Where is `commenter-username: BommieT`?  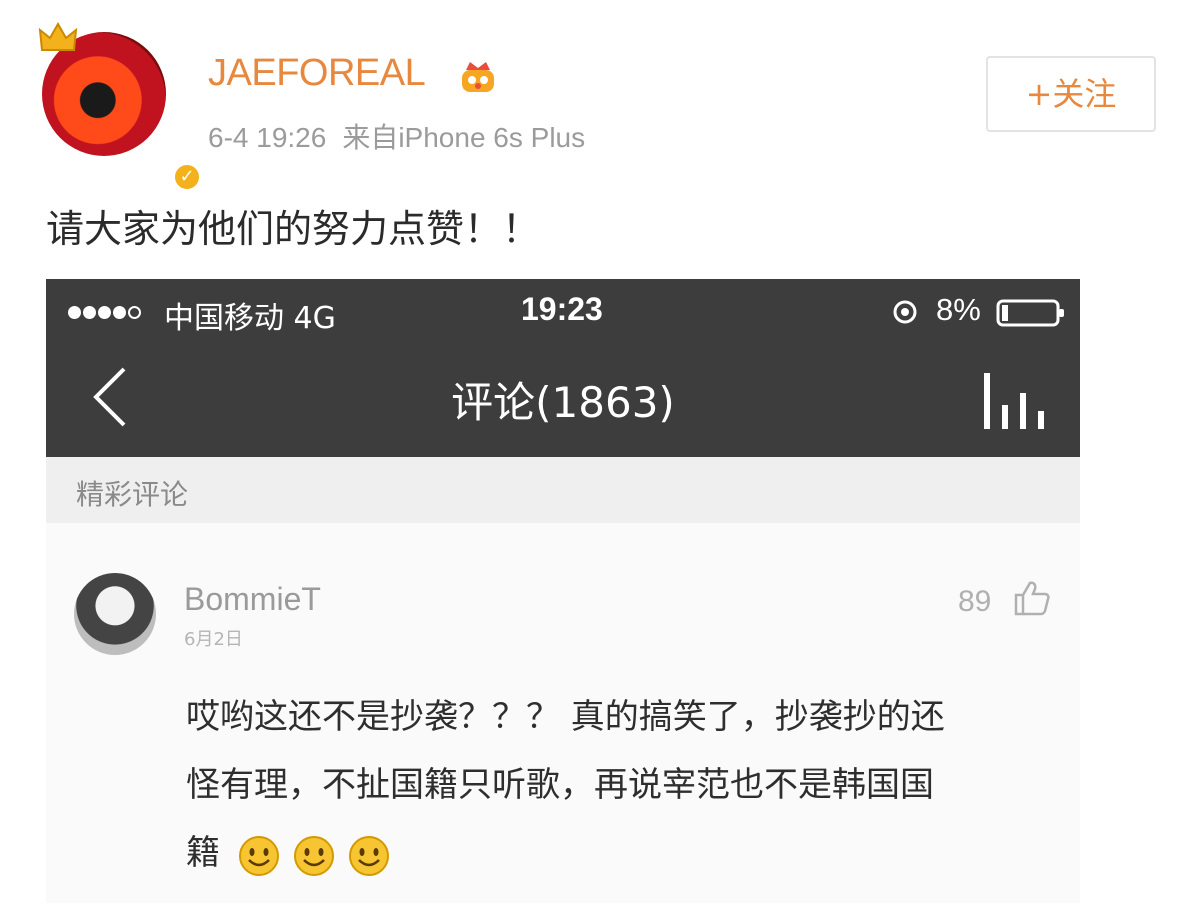
commenter-username: BommieT is located at coordinates (252, 599).